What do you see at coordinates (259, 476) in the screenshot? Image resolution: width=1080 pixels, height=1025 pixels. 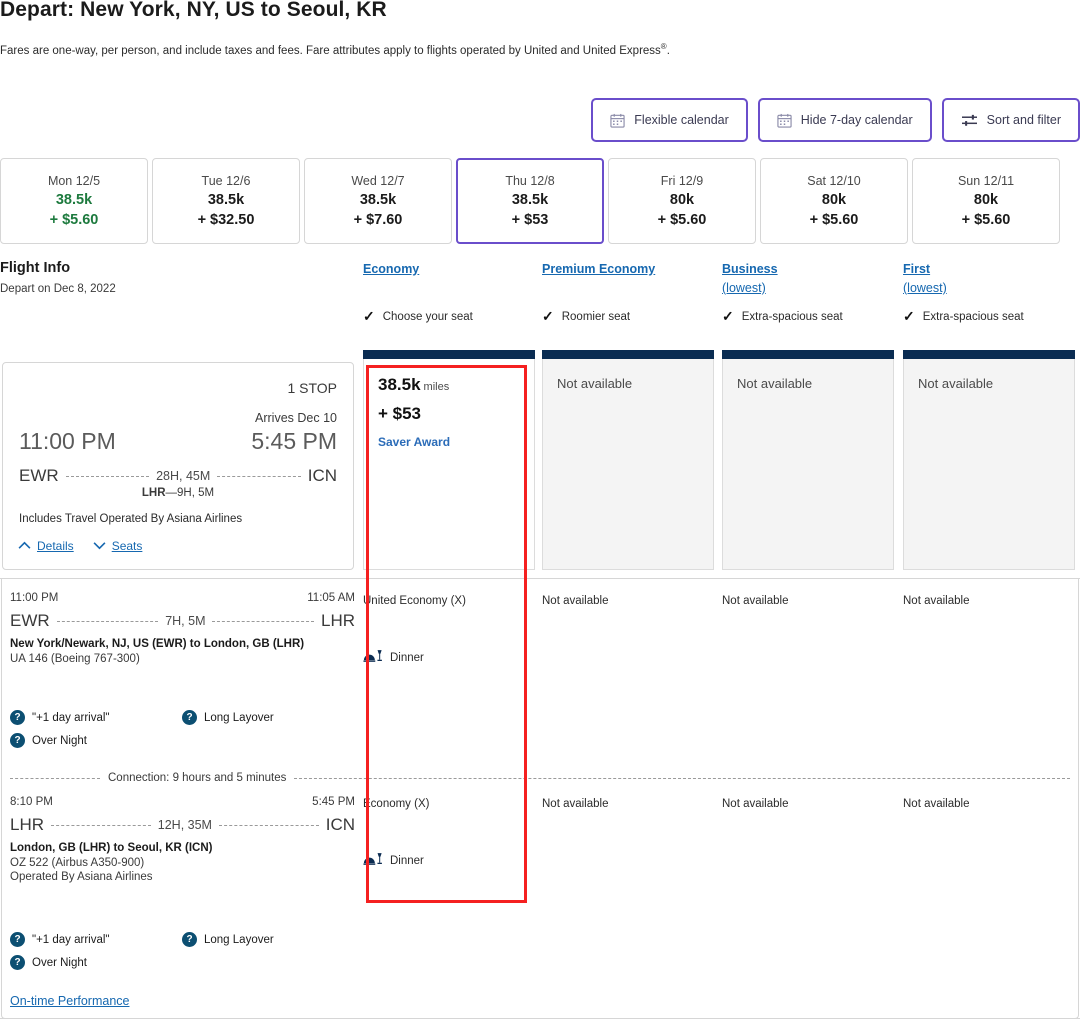 I see `route-dash-right` at bounding box center [259, 476].